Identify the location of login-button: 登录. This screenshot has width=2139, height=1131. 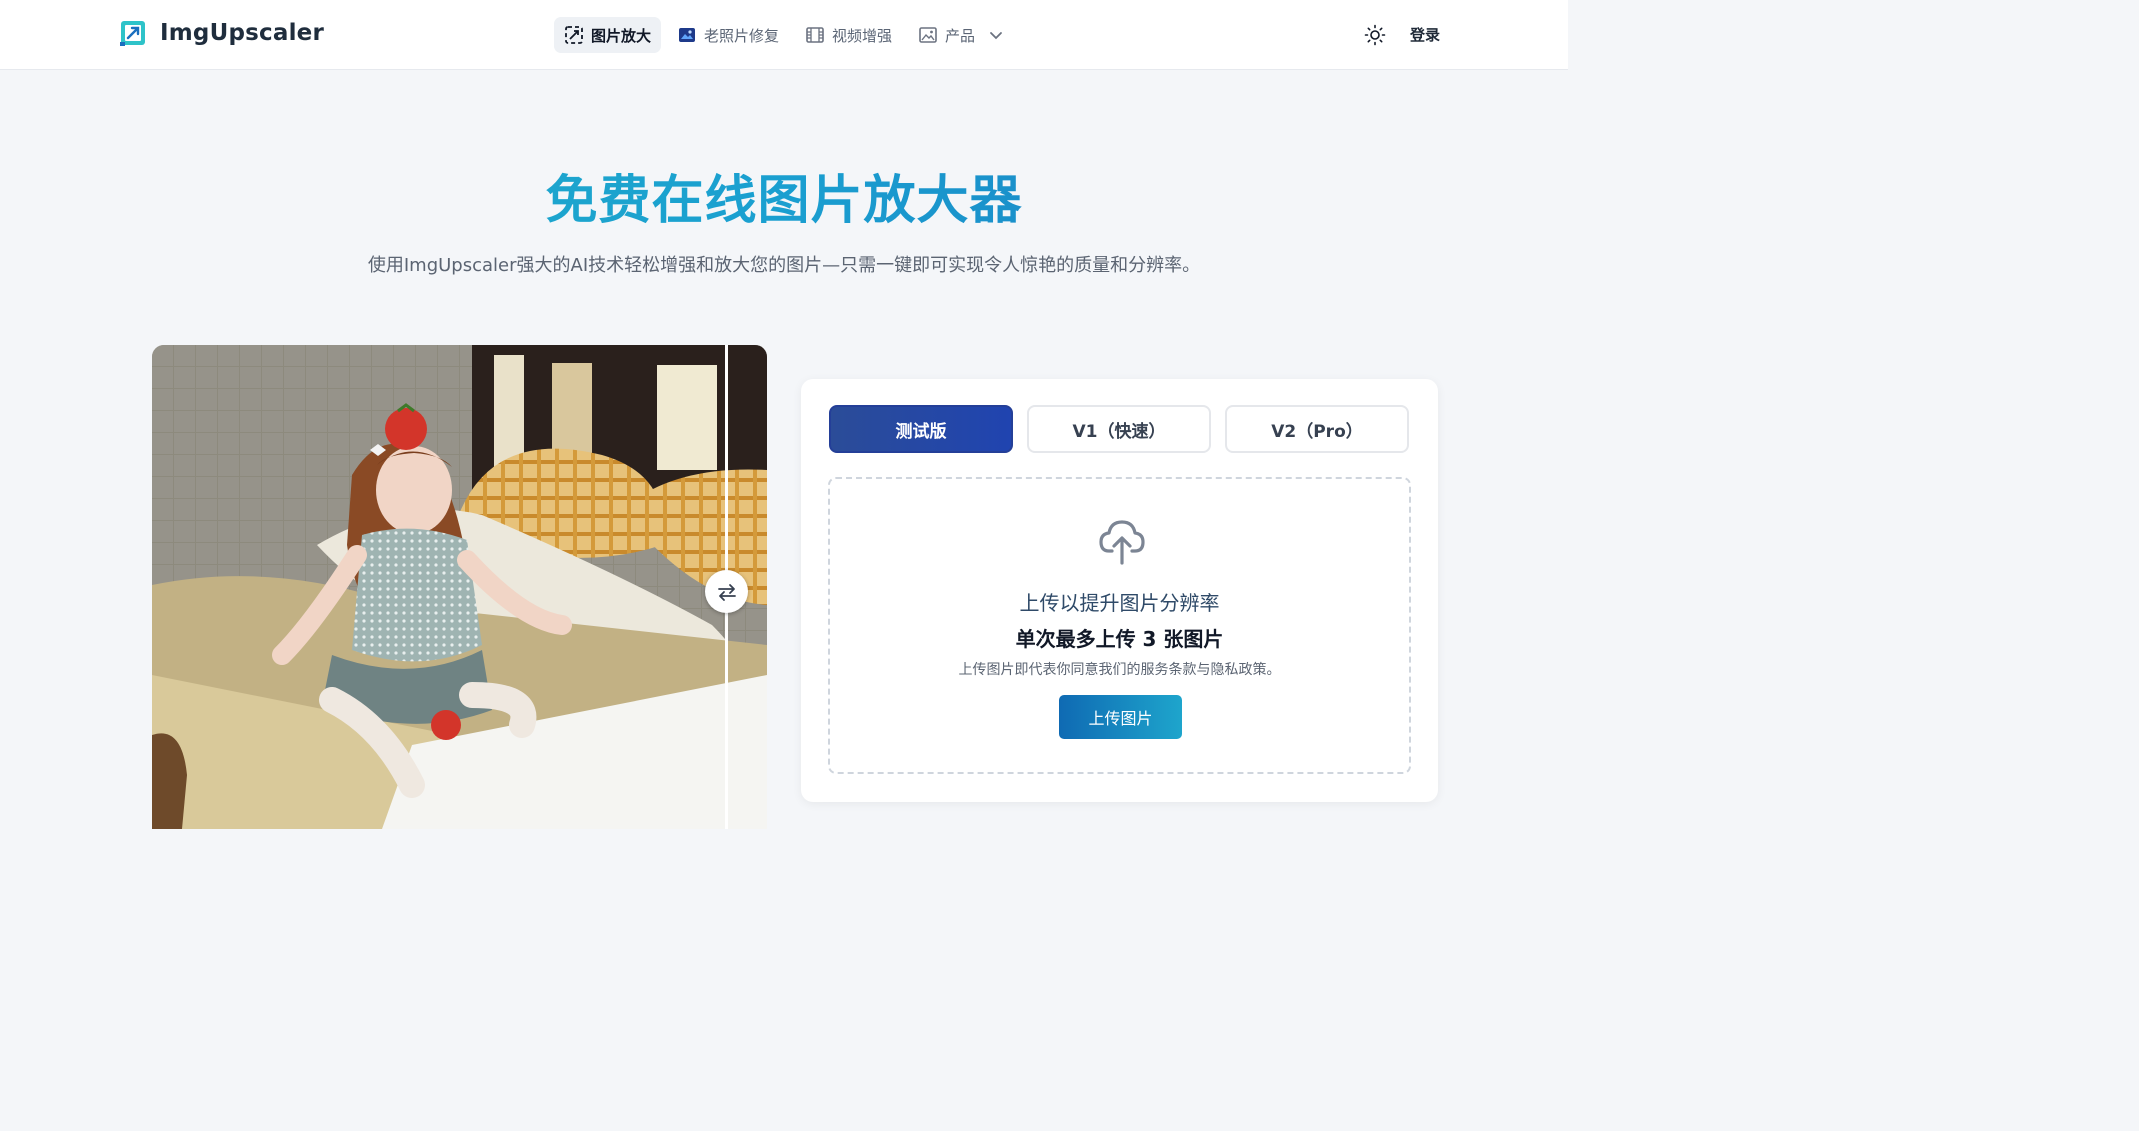
(1425, 34).